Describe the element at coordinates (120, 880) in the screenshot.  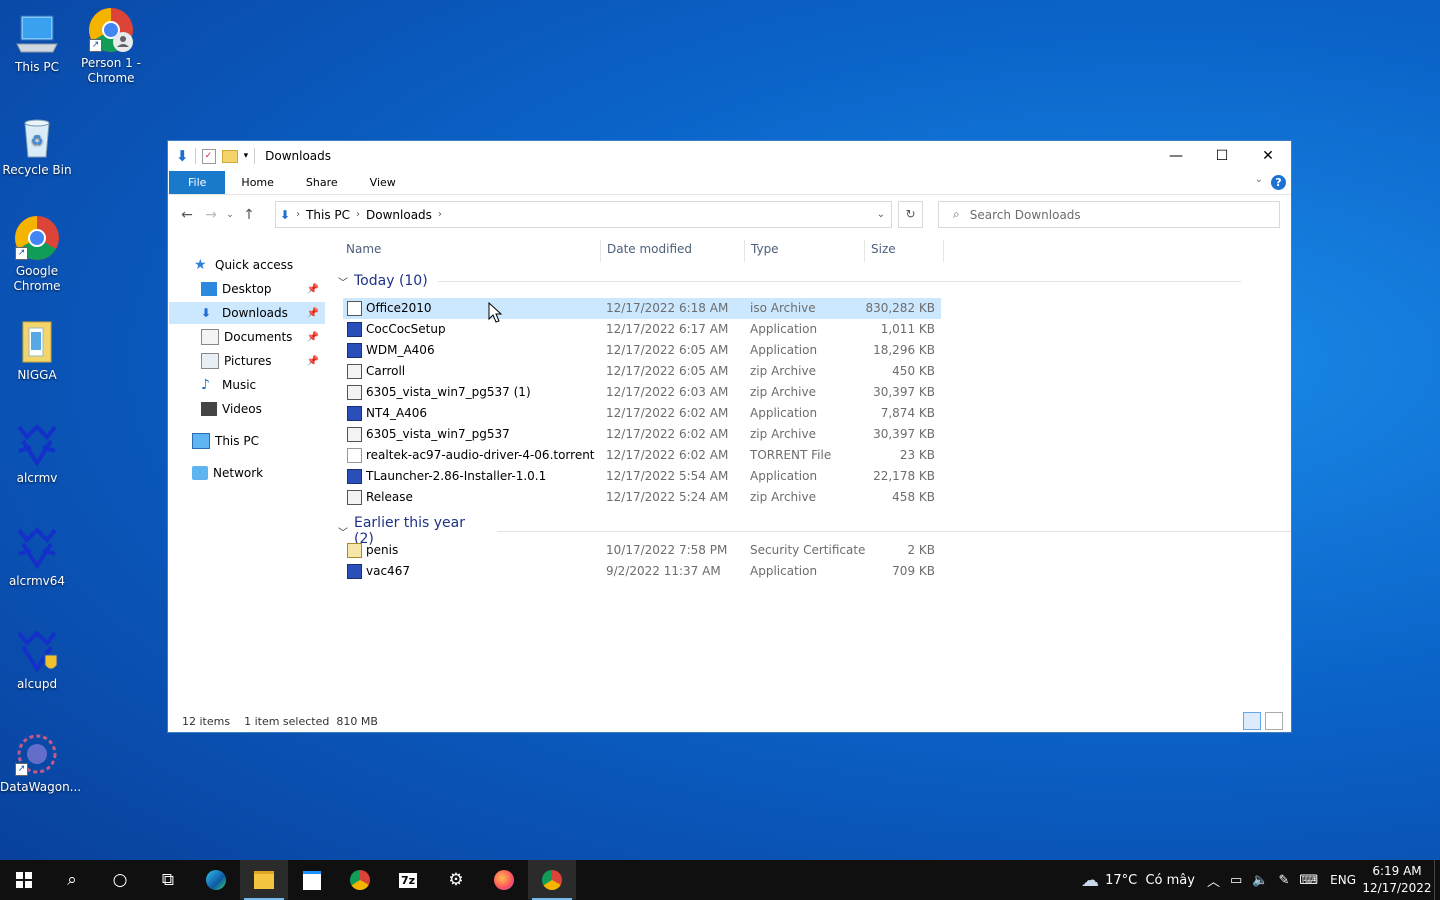
I see `cortana-icon: ○` at that location.